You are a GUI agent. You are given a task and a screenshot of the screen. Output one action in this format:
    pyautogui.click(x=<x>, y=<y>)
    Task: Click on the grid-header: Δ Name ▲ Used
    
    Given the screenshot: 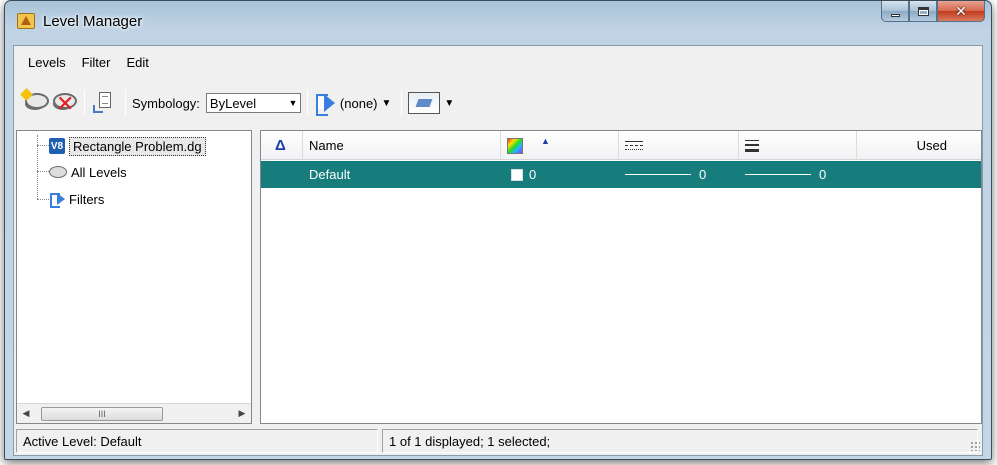 What is the action you would take?
    pyautogui.click(x=621, y=145)
    